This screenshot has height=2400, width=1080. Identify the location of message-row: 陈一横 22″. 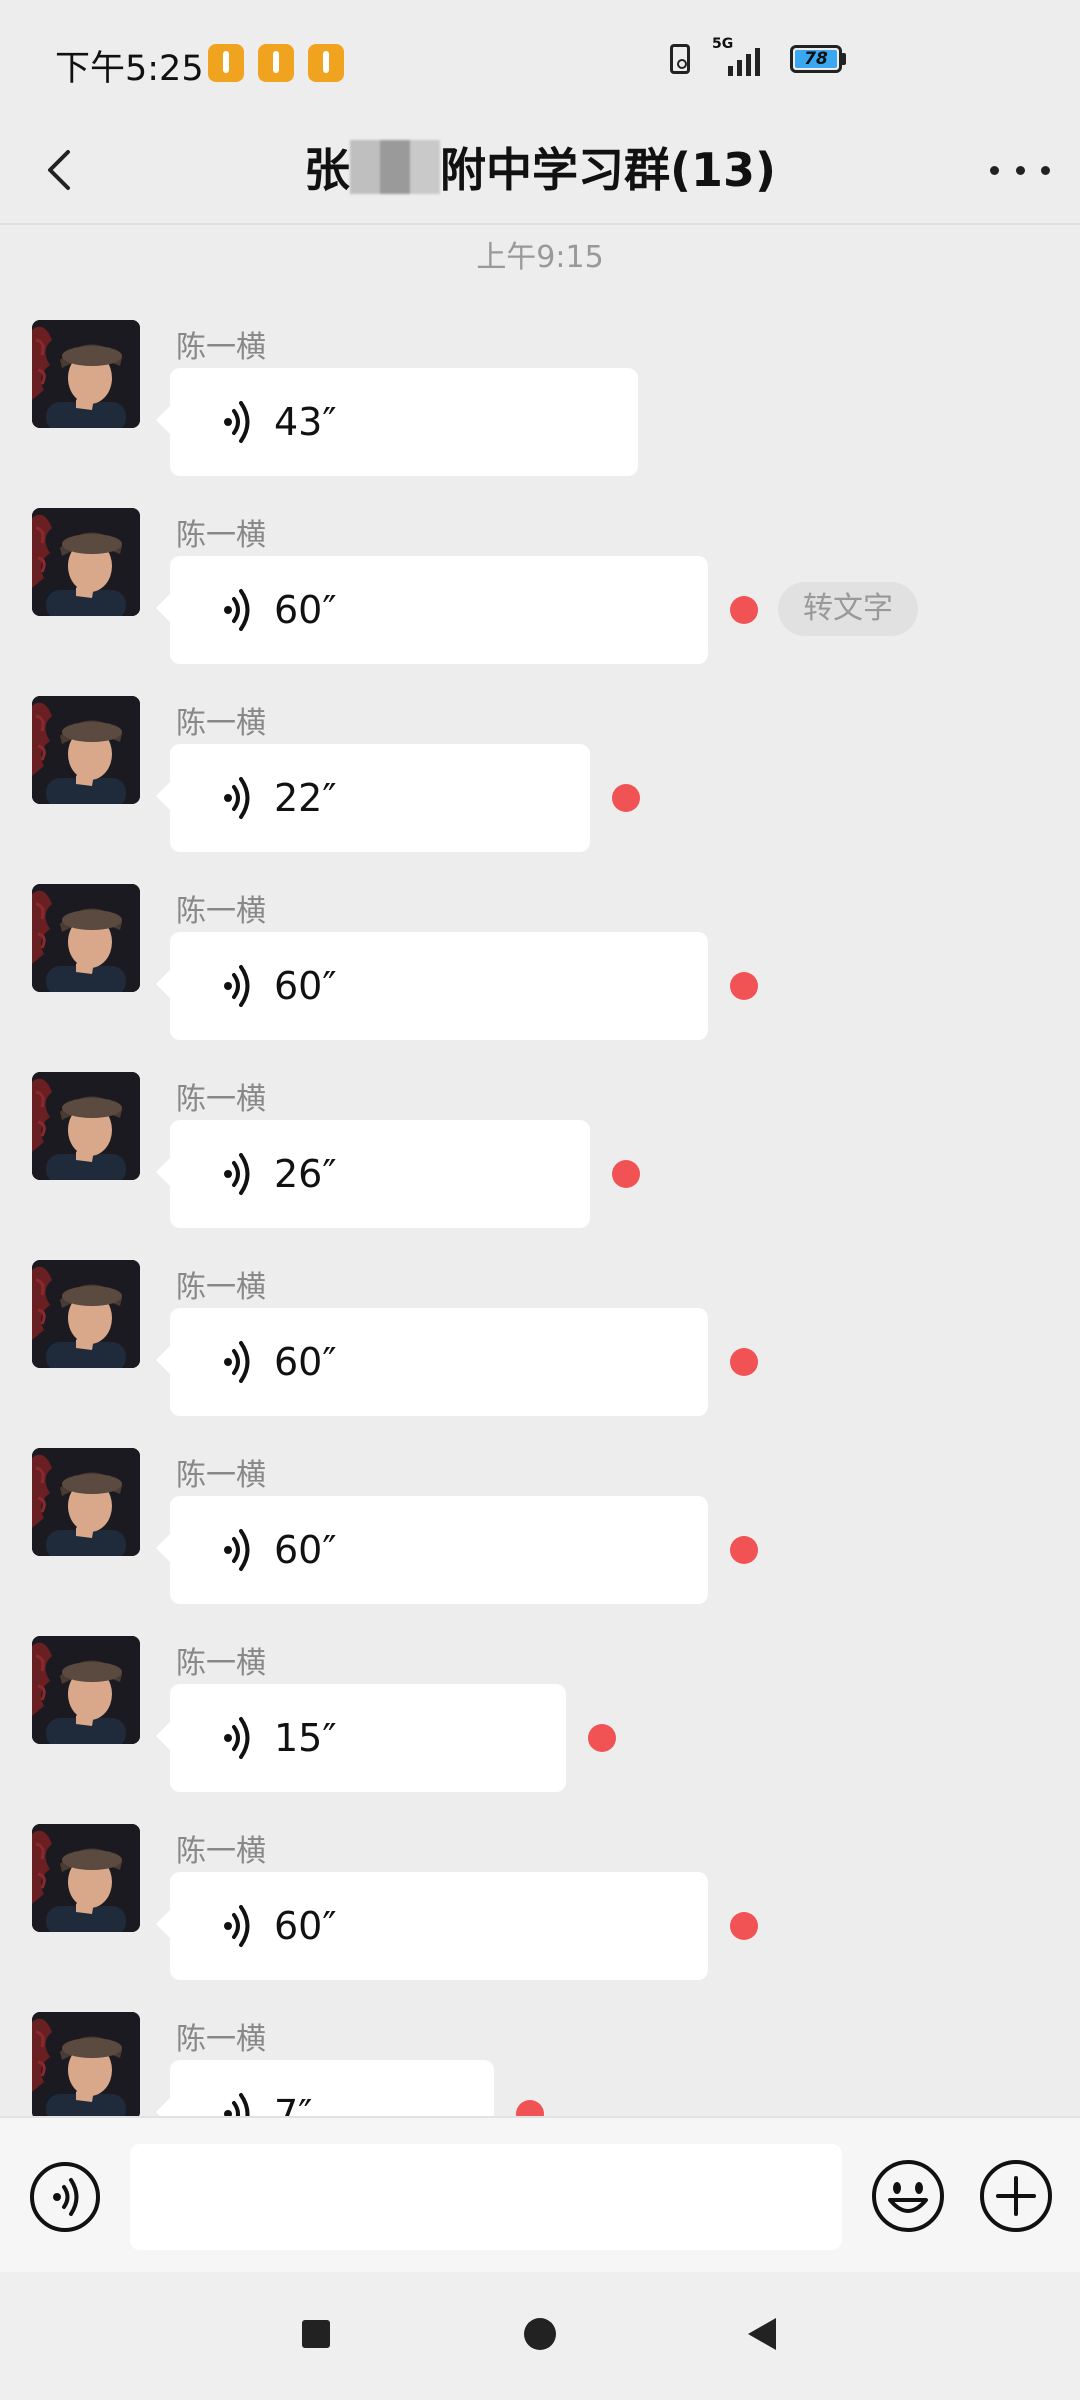
(540, 790).